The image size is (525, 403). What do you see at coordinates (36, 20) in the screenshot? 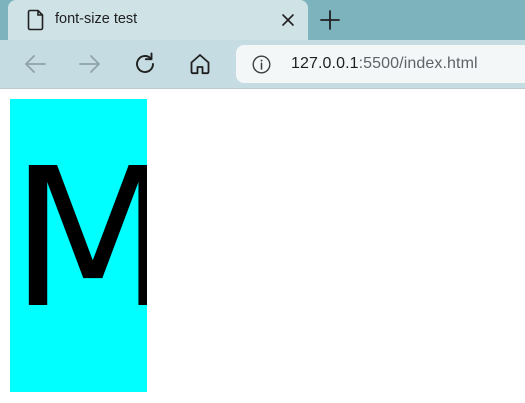
I see `document-icon` at bounding box center [36, 20].